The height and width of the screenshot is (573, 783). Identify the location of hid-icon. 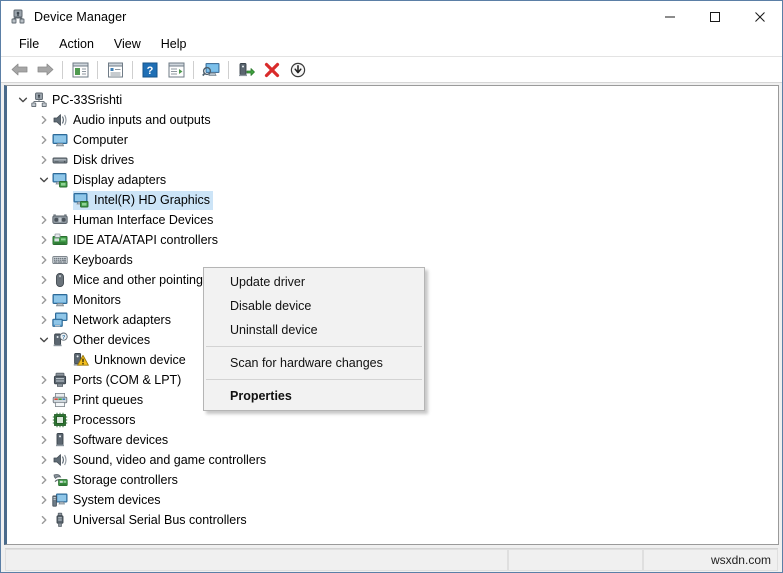
(60, 220).